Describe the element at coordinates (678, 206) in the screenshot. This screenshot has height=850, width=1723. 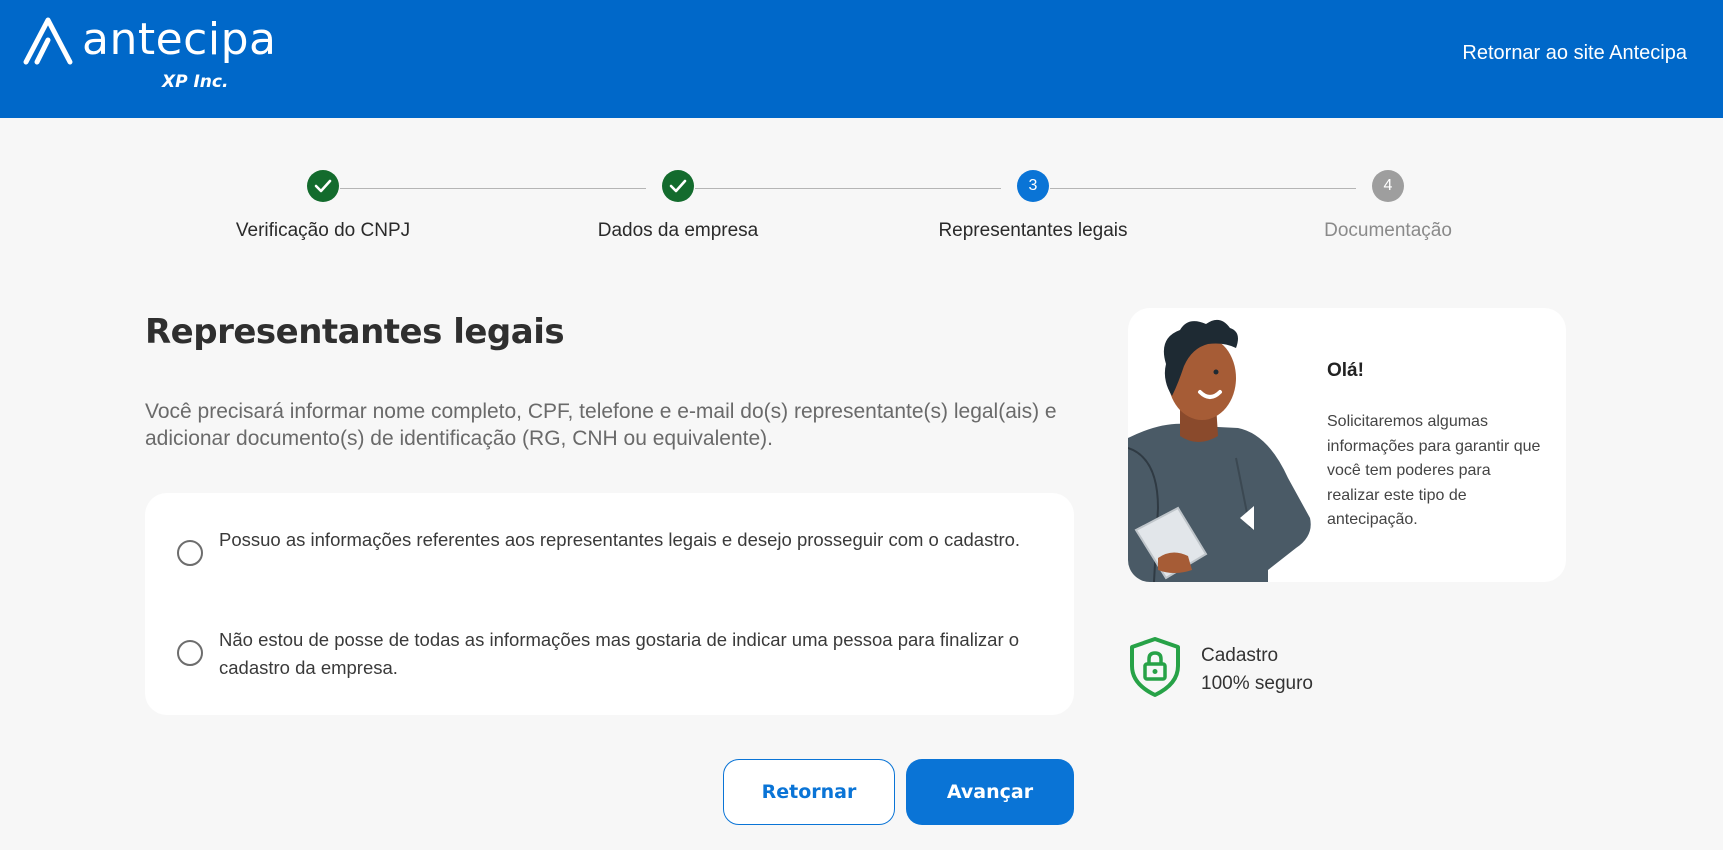
I see `step-company-data: Dados da empresa` at that location.